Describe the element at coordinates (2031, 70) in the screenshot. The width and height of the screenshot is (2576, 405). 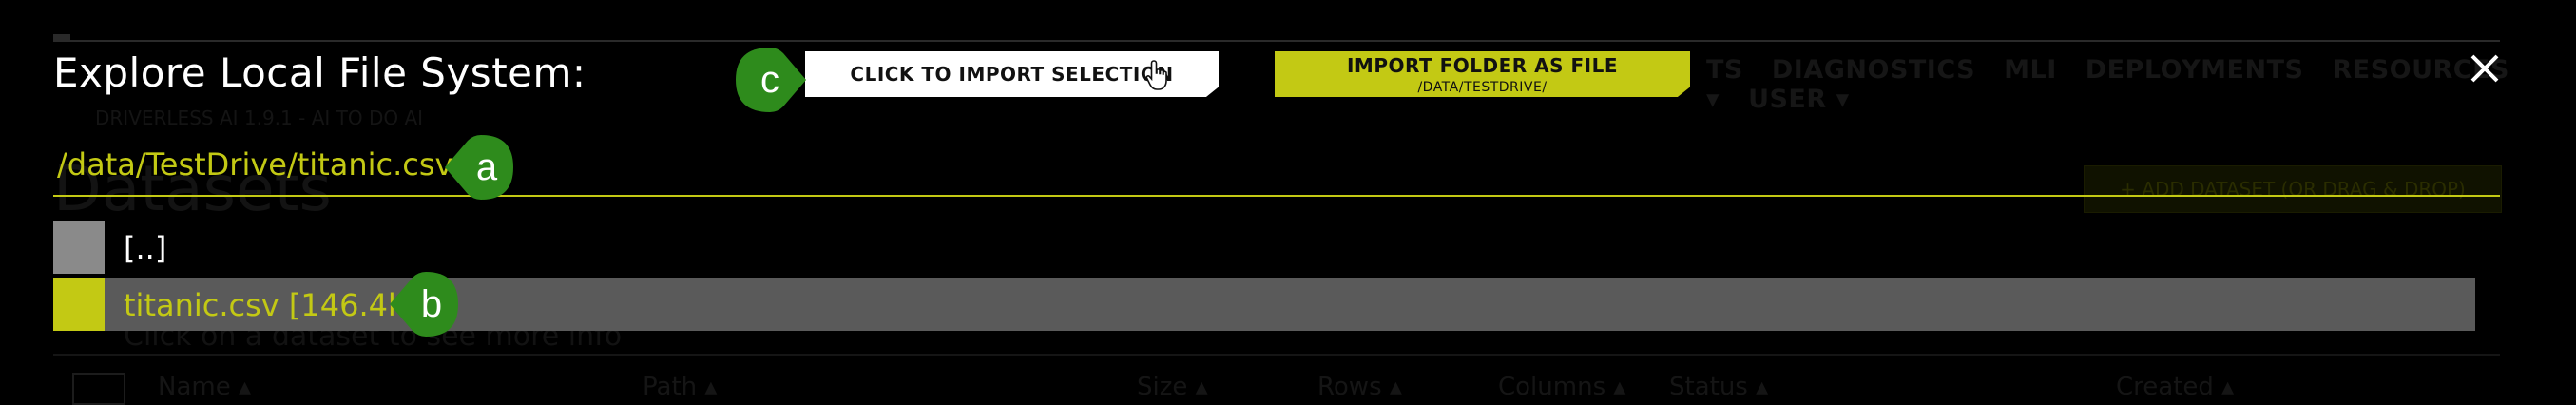
I see `bg-nav-item: MLI` at that location.